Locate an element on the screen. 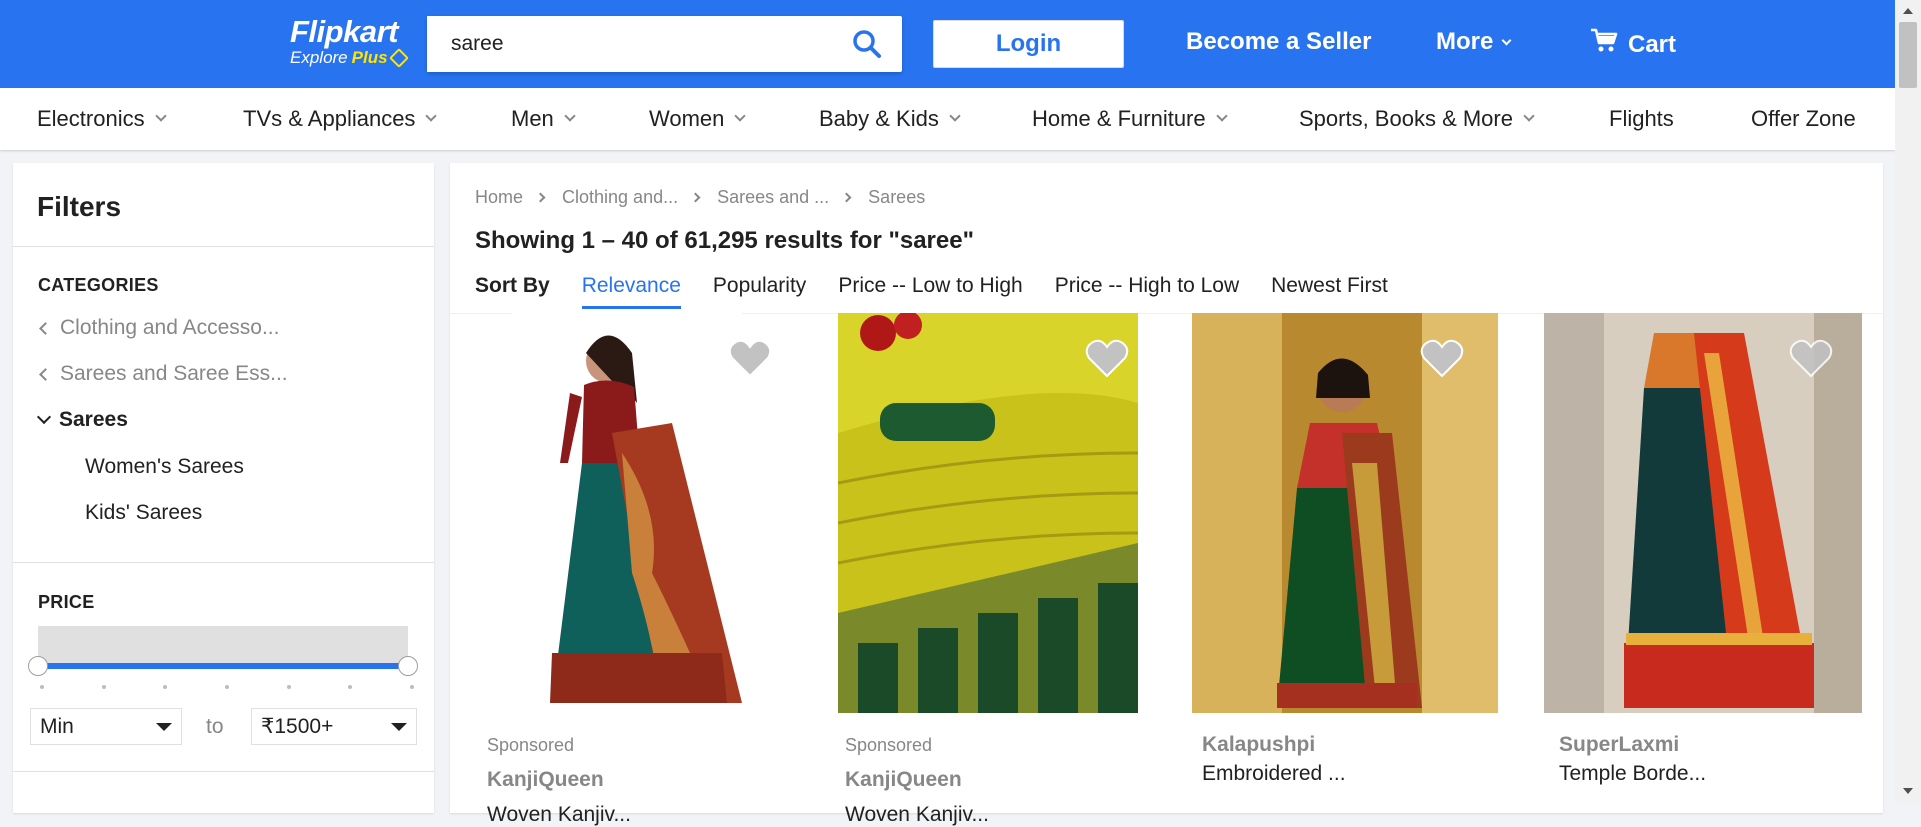 This screenshot has height=827, width=1921. category-offer-zone: Offer Zone is located at coordinates (1803, 119).